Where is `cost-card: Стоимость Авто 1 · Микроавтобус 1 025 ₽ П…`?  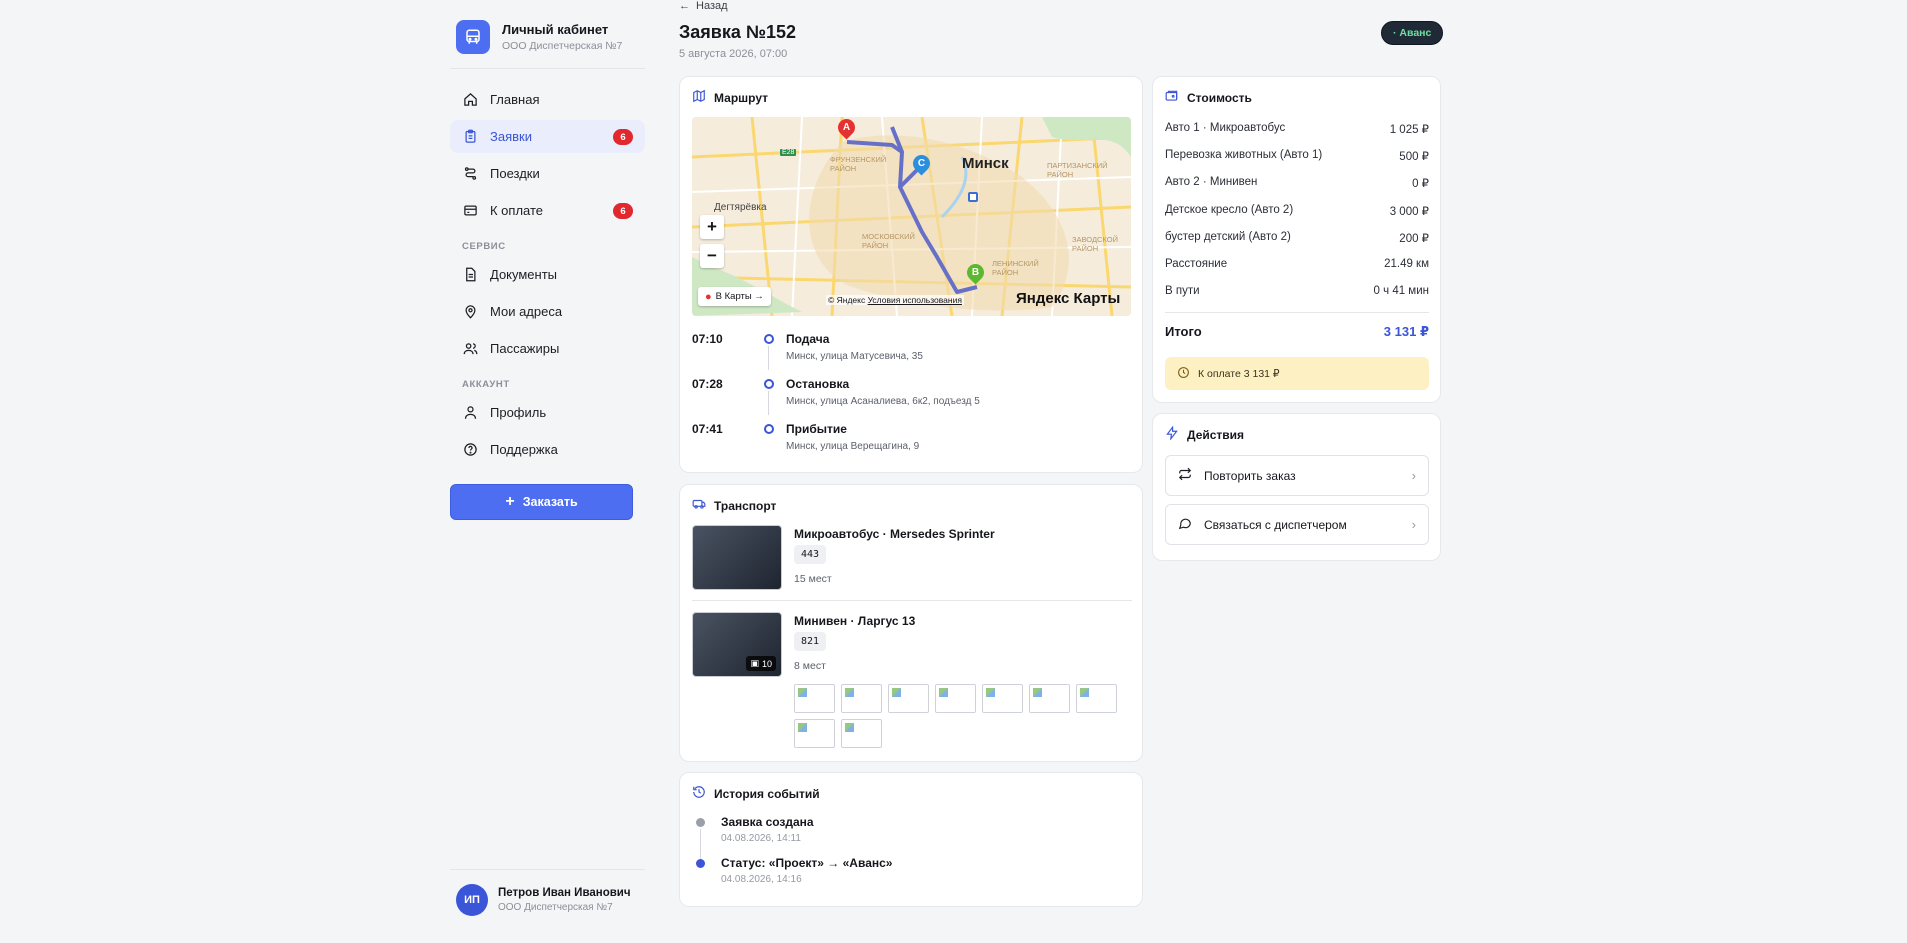 cost-card: Стоимость Авто 1 · Микроавтобус 1 025 ₽ П… is located at coordinates (1296, 239).